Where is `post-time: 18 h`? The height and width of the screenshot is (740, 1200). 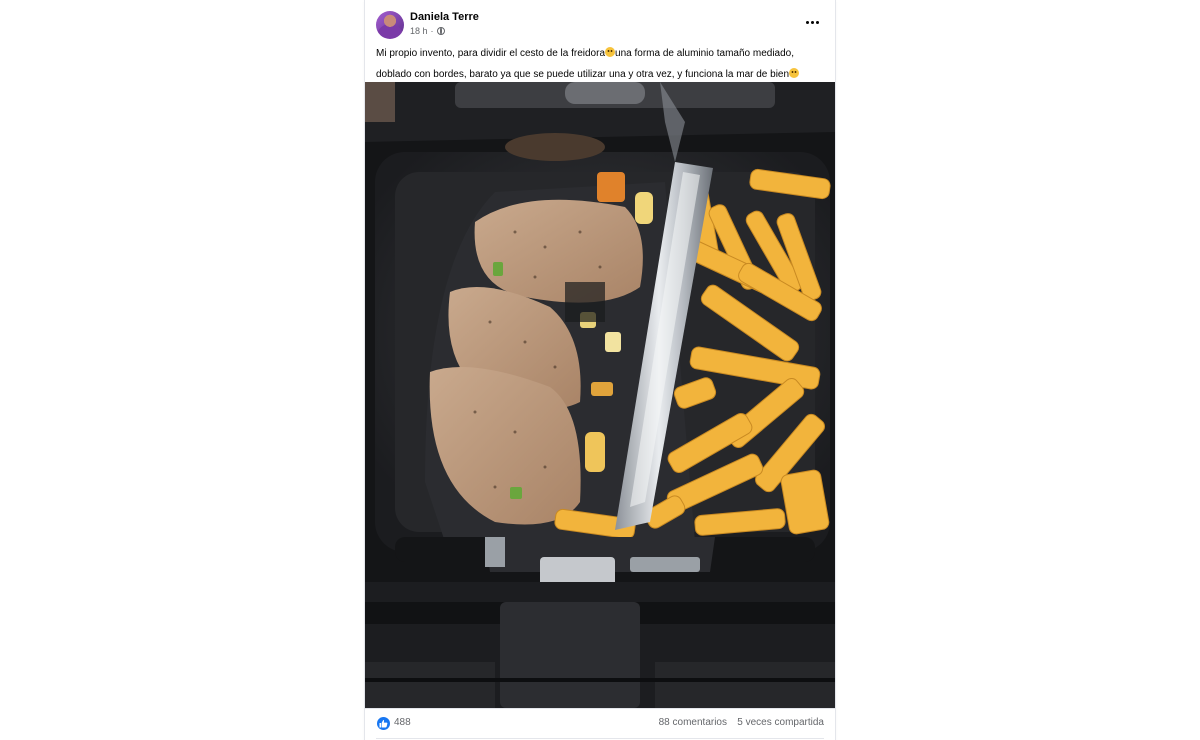
post-time: 18 h is located at coordinates (419, 31).